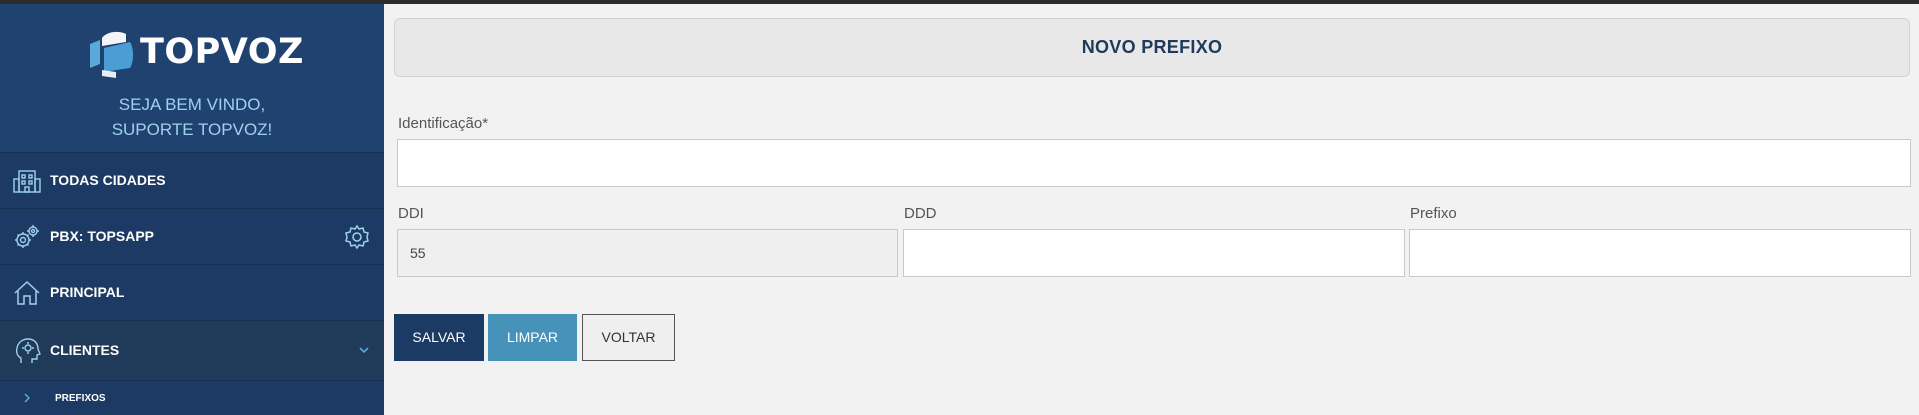  I want to click on sidebar-item-pbx: PBX: TOPSAPP, so click(192, 236).